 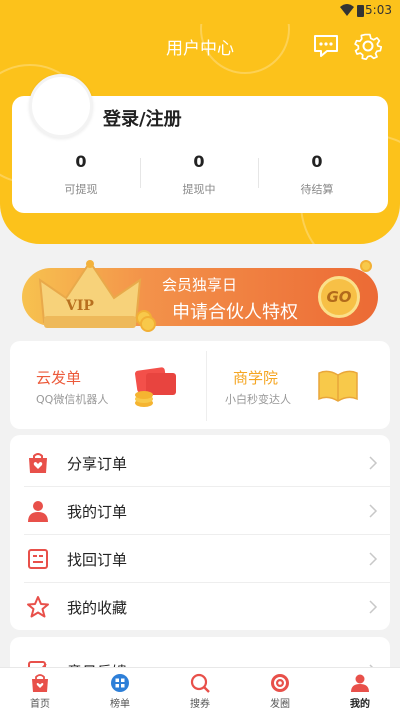 What do you see at coordinates (235, 312) in the screenshot?
I see `banner-line-2: 申请合伙人特权` at bounding box center [235, 312].